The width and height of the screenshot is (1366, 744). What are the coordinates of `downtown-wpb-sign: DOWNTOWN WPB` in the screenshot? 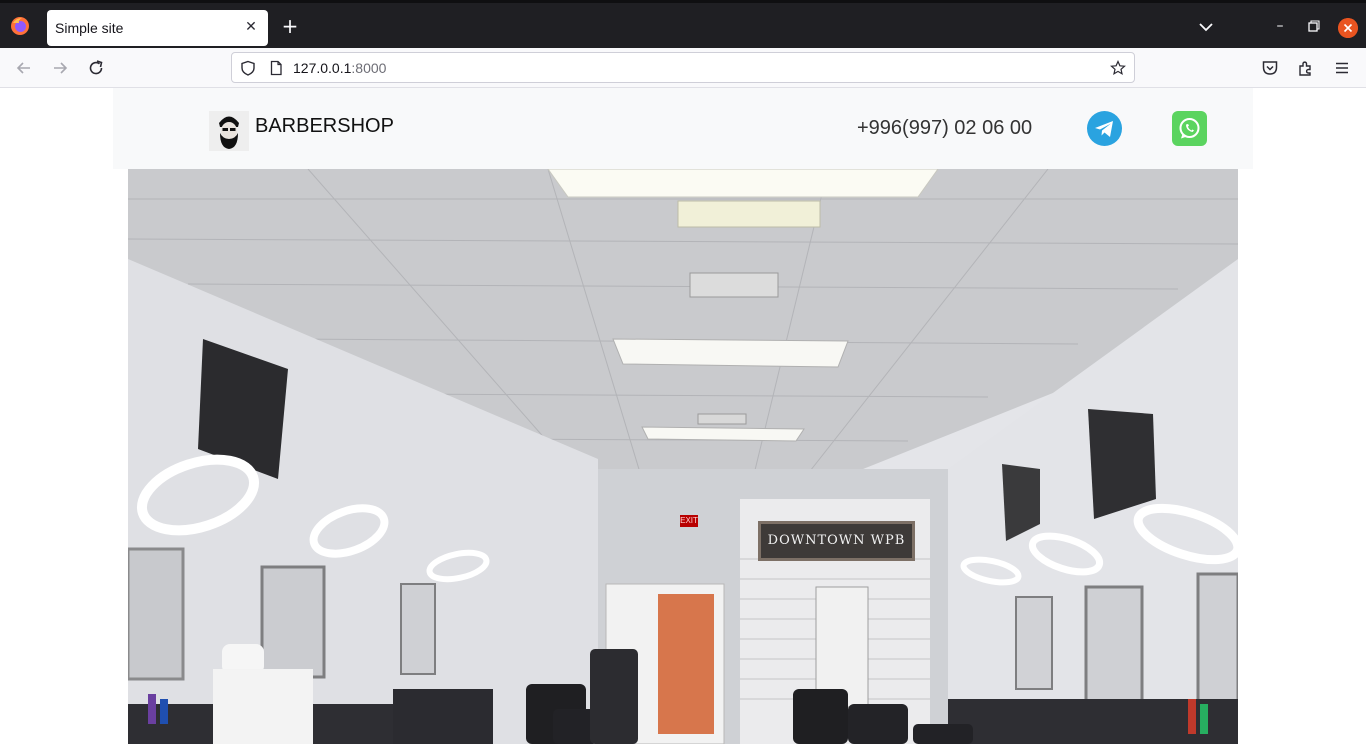 It's located at (836, 541).